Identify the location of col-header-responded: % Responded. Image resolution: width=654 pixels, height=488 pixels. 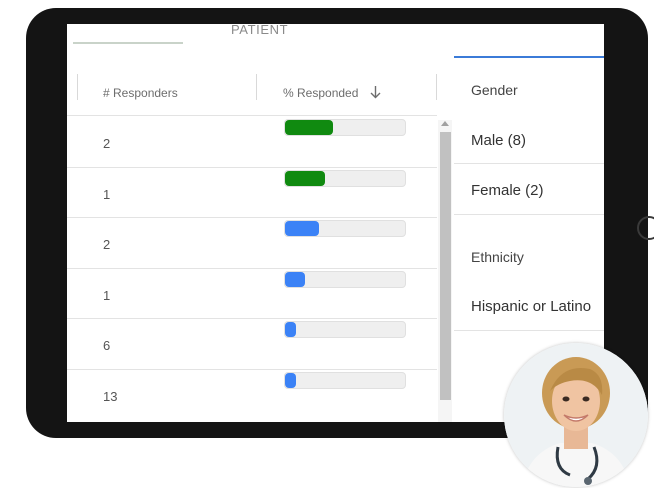
(332, 94).